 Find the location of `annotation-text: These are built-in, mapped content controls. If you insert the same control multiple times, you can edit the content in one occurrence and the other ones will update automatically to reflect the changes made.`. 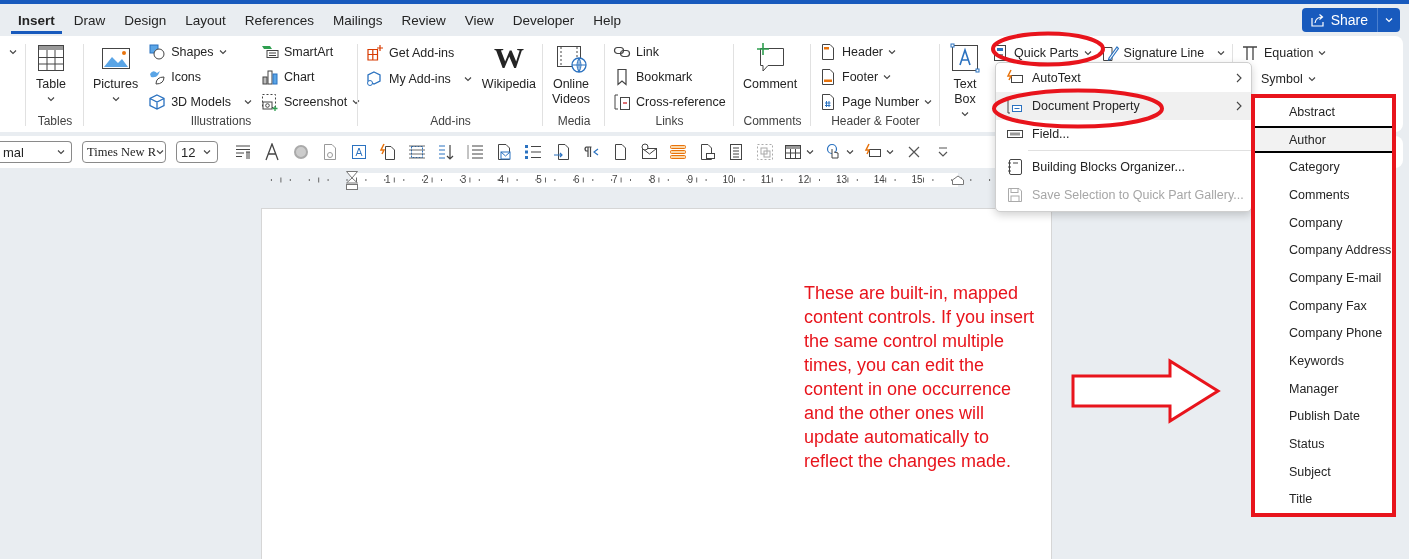

annotation-text: These are built-in, mapped content controls. If you insert the same control multiple times, you can edit the content in one occurrence and the other ones will update automatically to reflect the changes made. is located at coordinates (919, 377).